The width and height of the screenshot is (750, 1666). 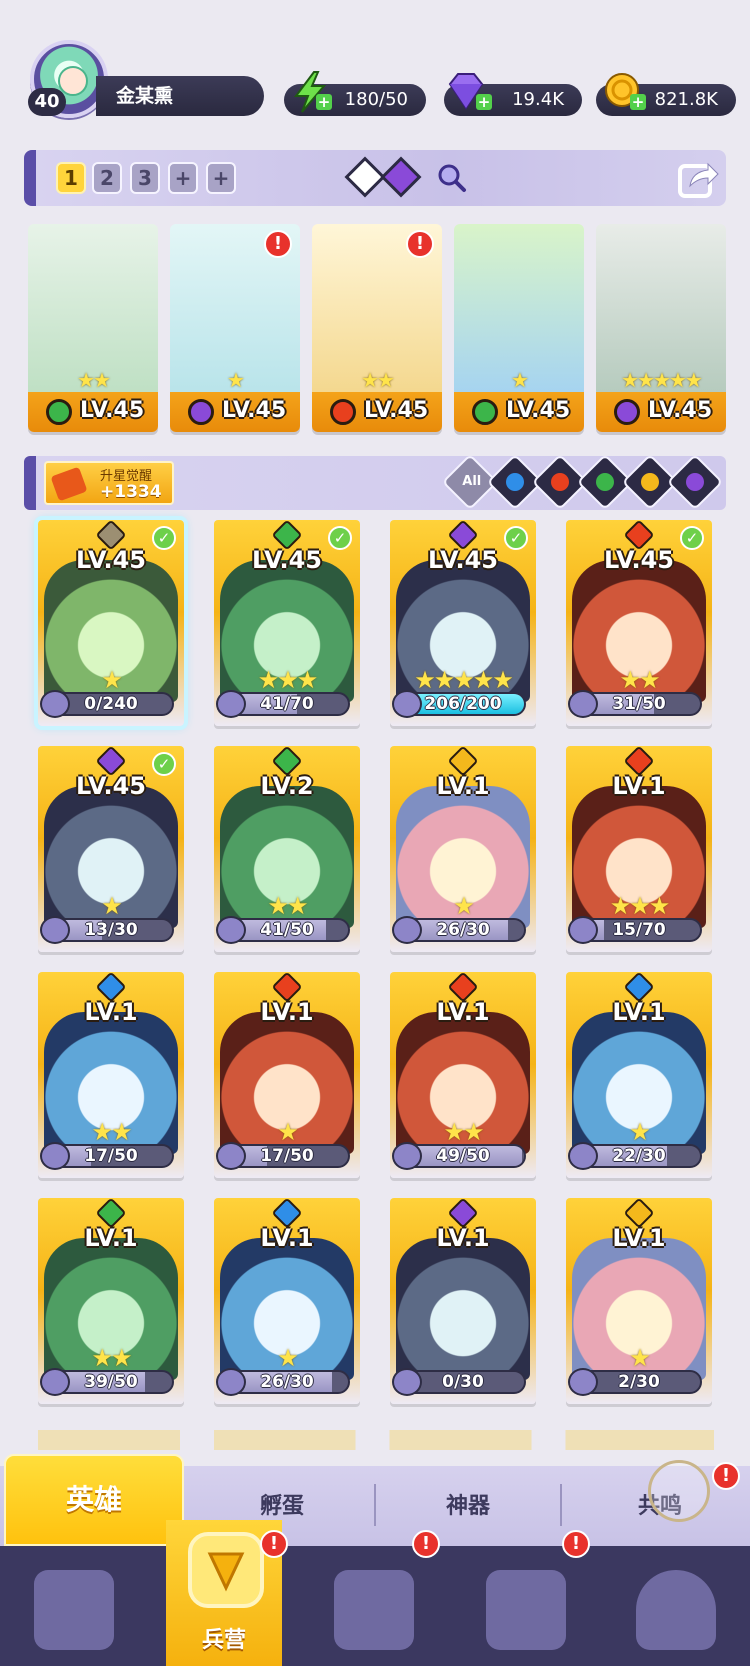 I want to click on team-slot-1: 1, so click(x=71, y=178).